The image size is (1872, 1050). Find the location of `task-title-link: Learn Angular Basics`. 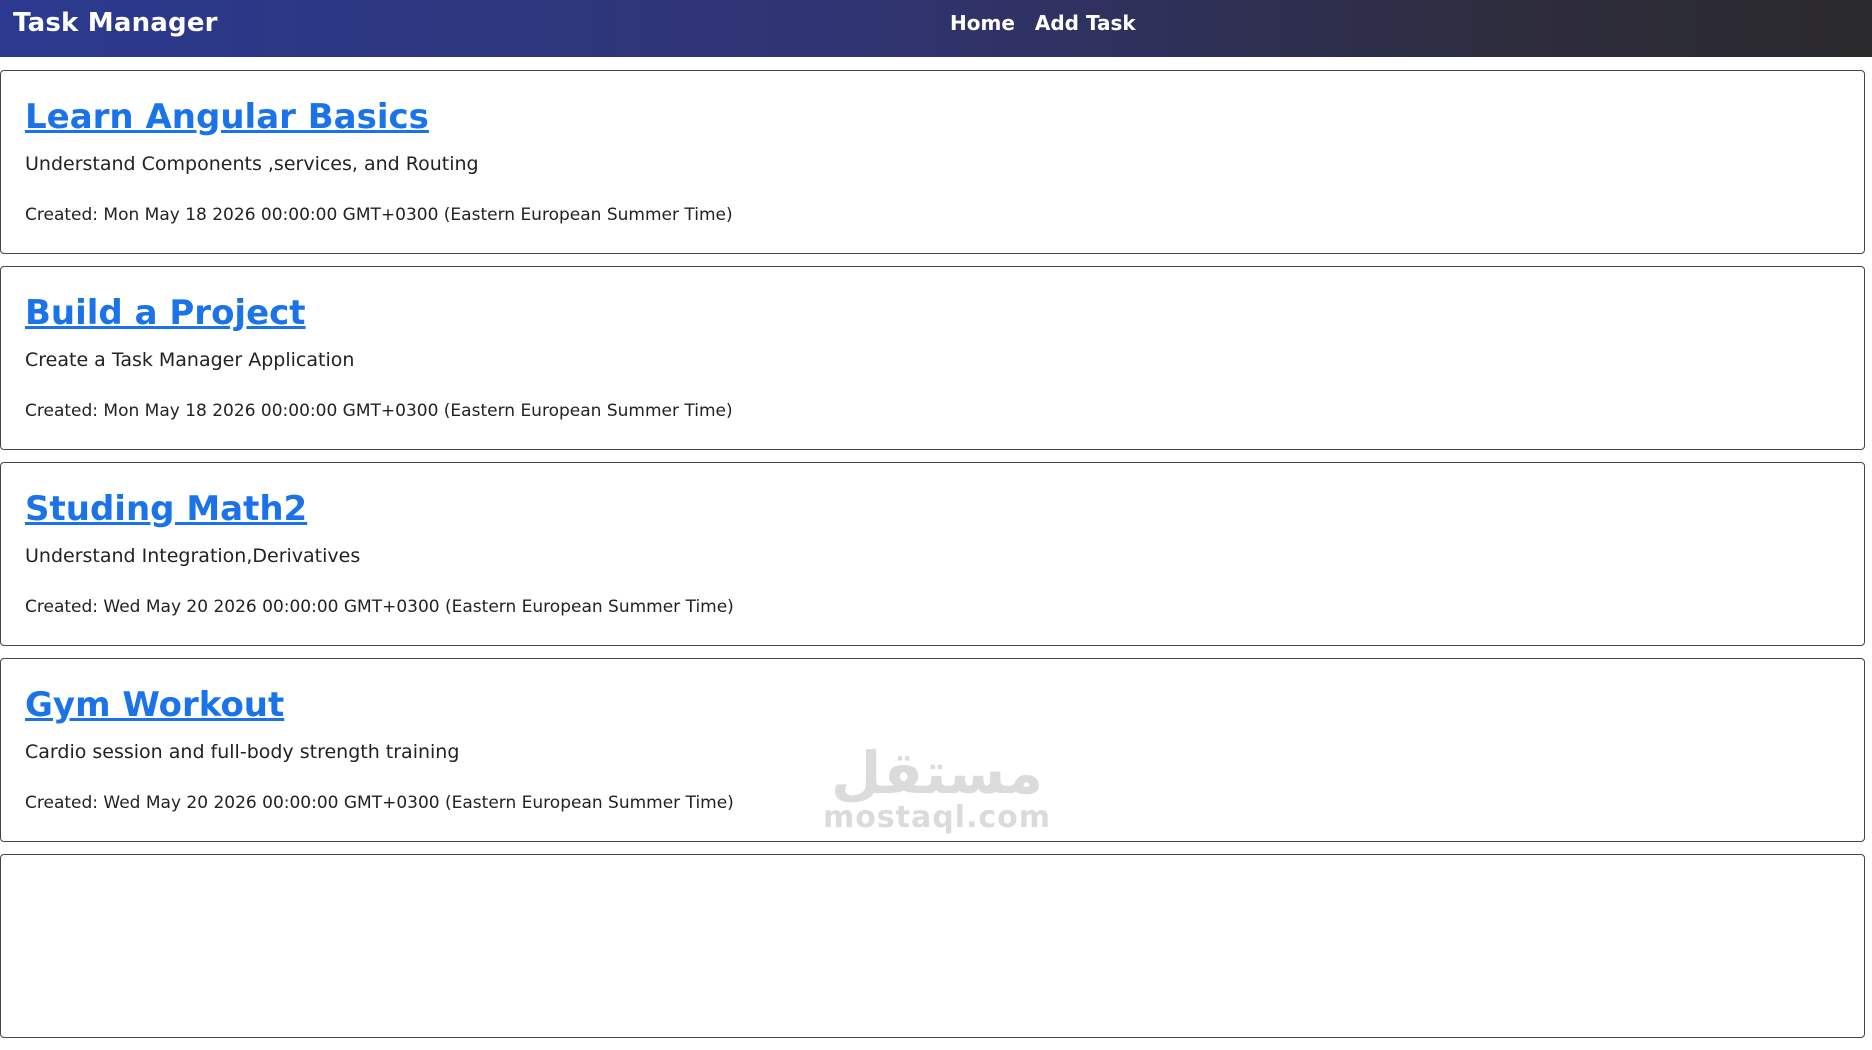

task-title-link: Learn Angular Basics is located at coordinates (227, 117).